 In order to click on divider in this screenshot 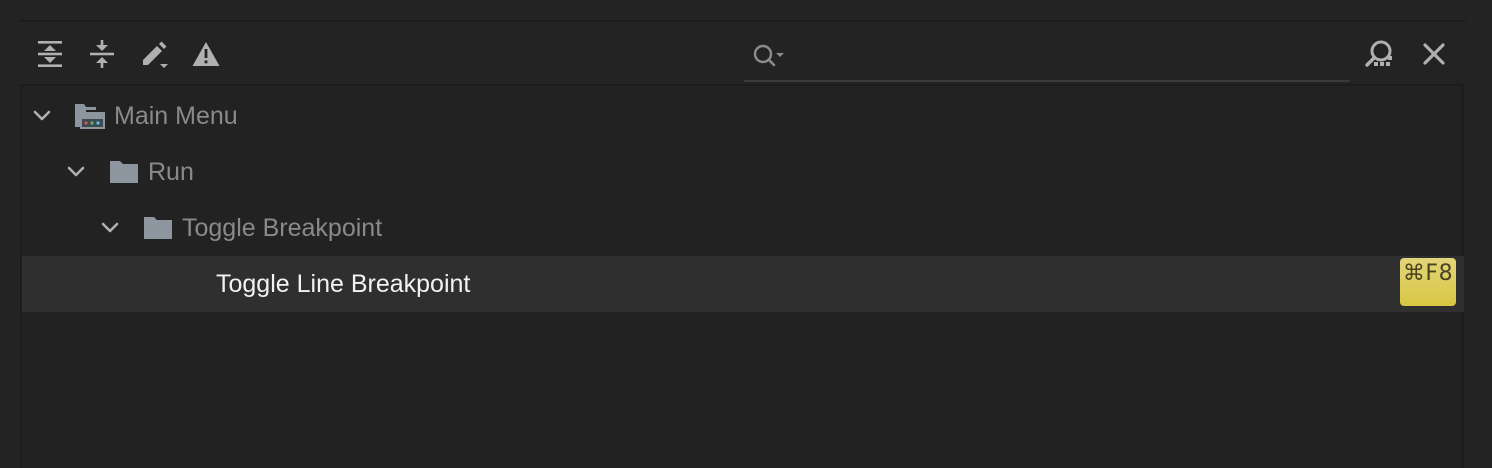, I will do `click(743, 21)`.